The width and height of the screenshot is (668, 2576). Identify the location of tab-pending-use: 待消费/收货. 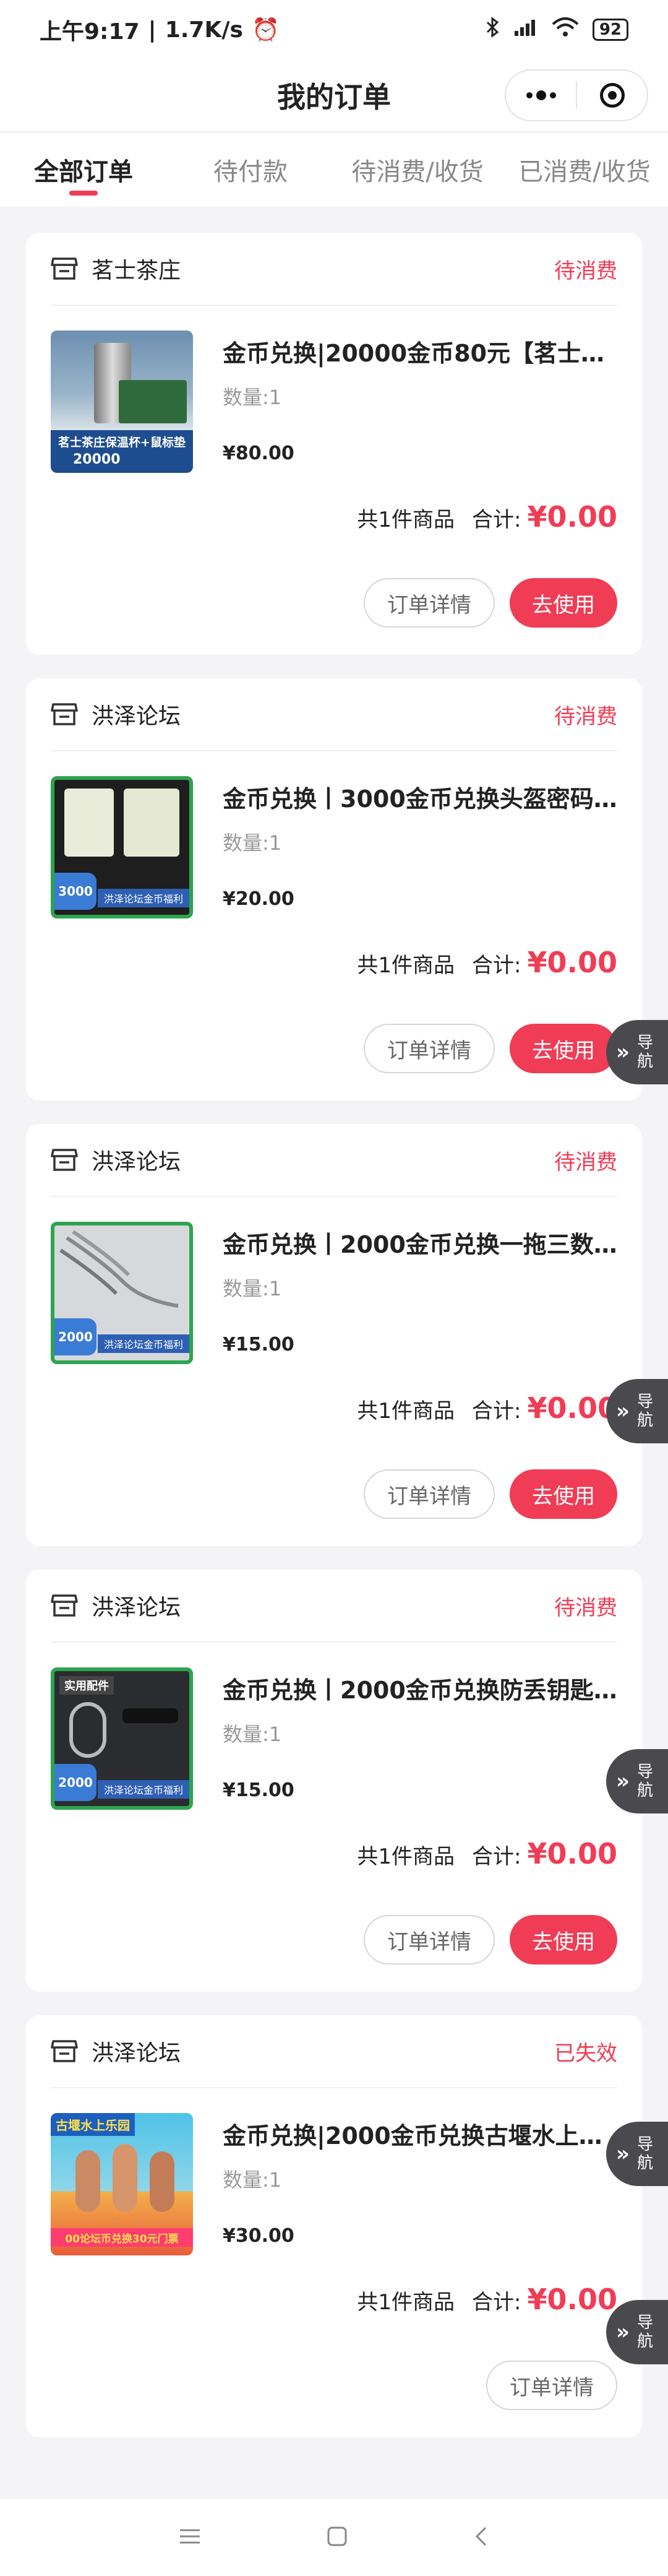
(417, 169).